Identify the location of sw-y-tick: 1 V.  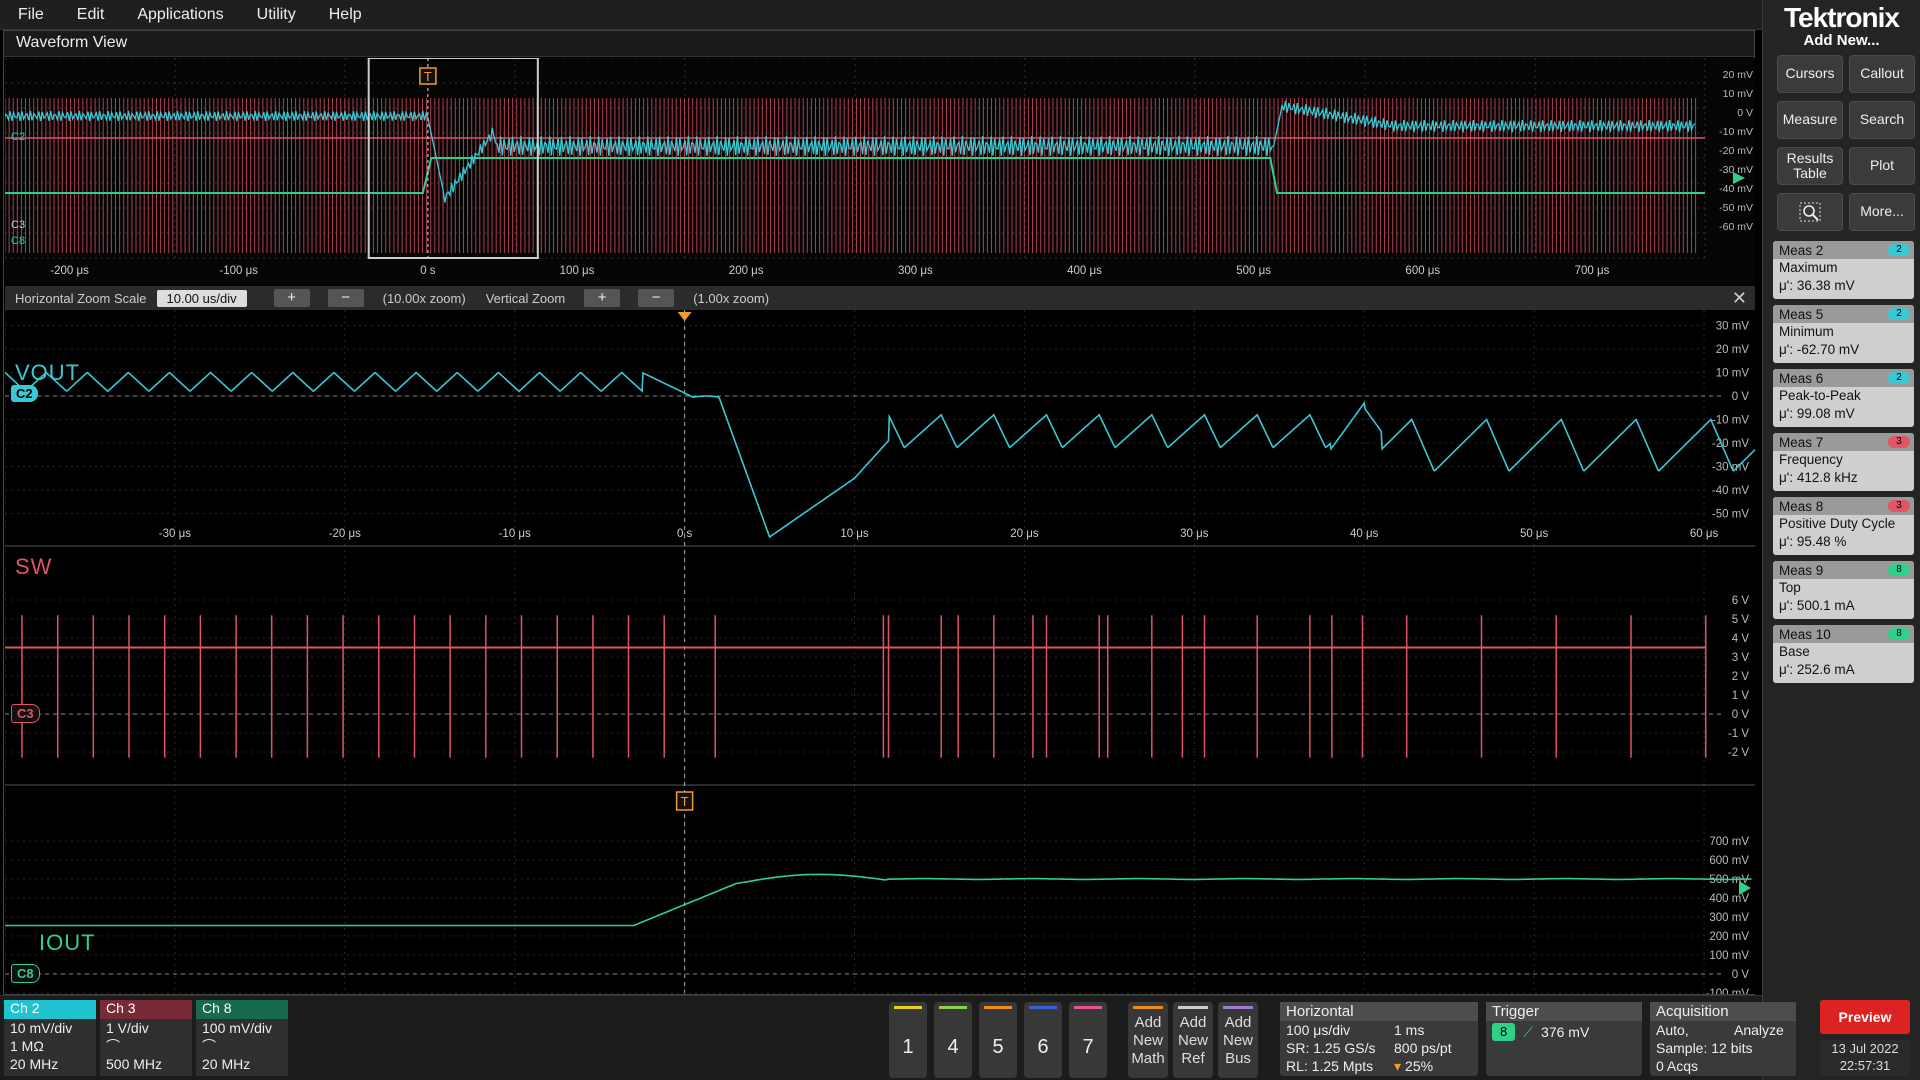
(1741, 696).